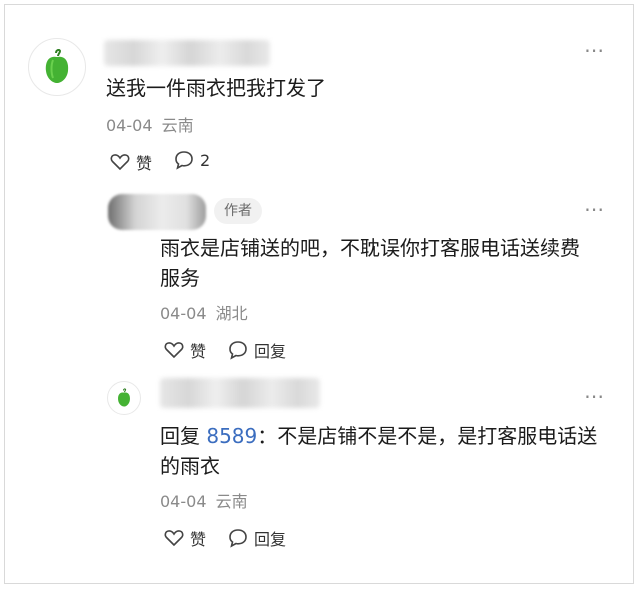 The image size is (640, 590). What do you see at coordinates (231, 313) in the screenshot?
I see `reply-location: 湖北` at bounding box center [231, 313].